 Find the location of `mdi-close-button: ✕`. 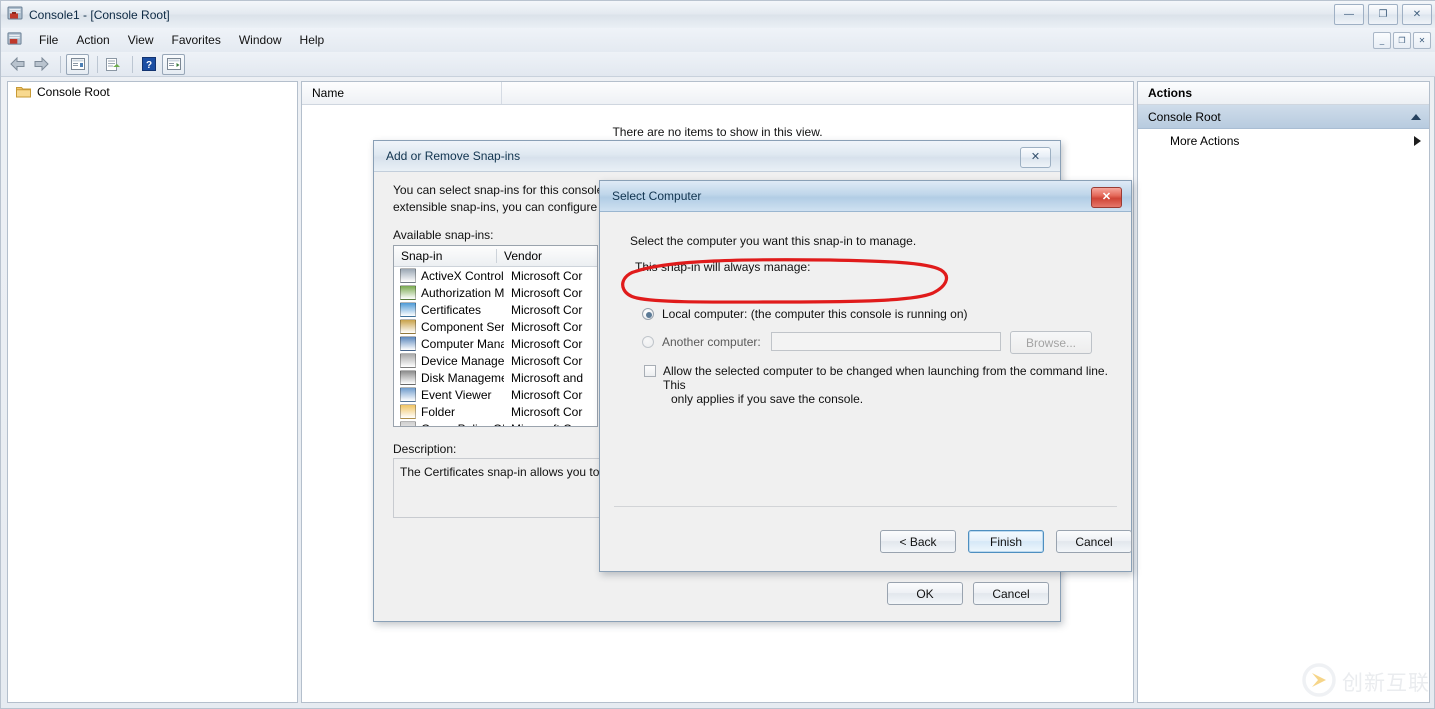

mdi-close-button: ✕ is located at coordinates (1422, 40).